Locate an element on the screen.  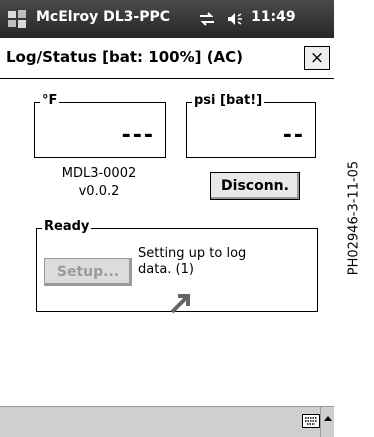
close-button: × is located at coordinates (317, 58).